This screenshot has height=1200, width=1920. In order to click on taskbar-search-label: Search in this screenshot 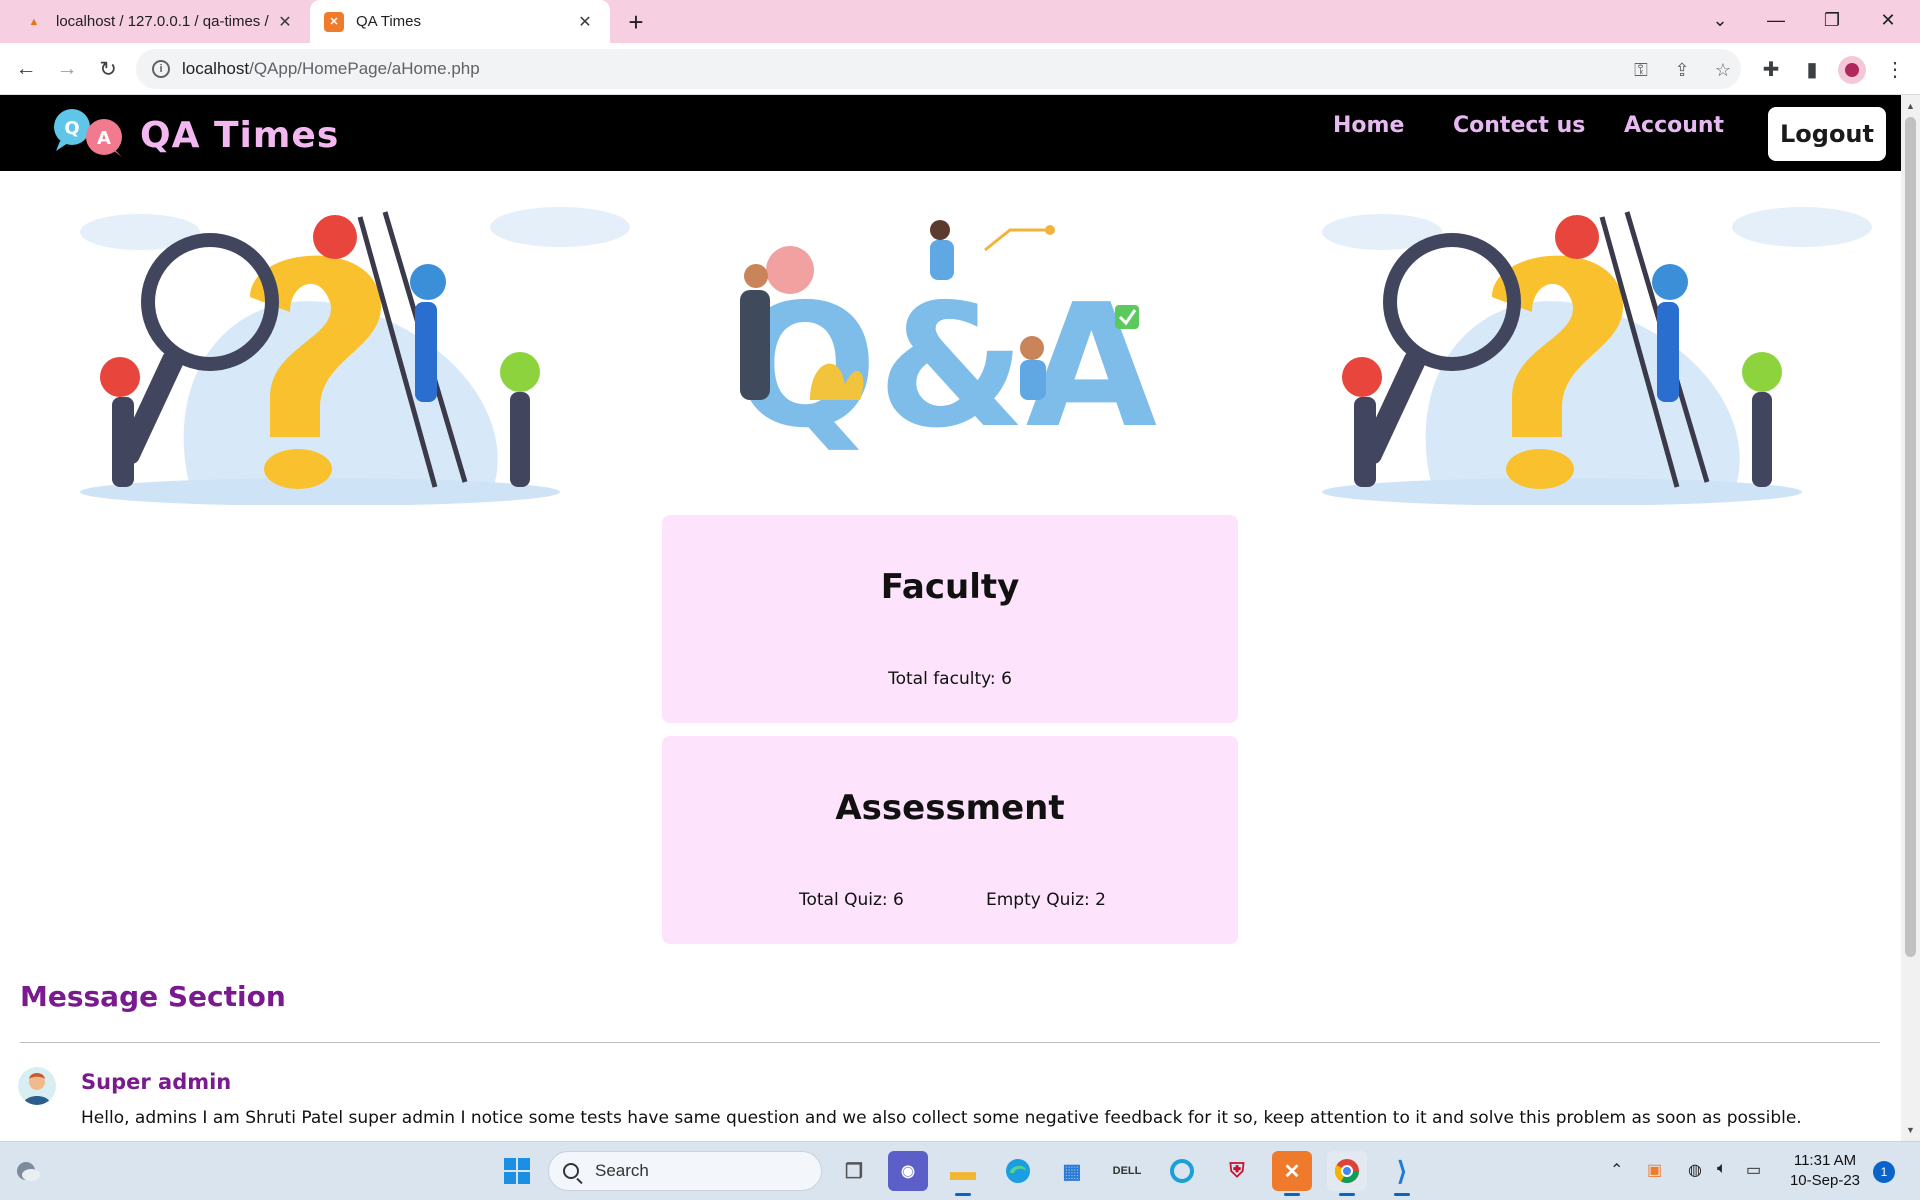, I will do `click(622, 1170)`.